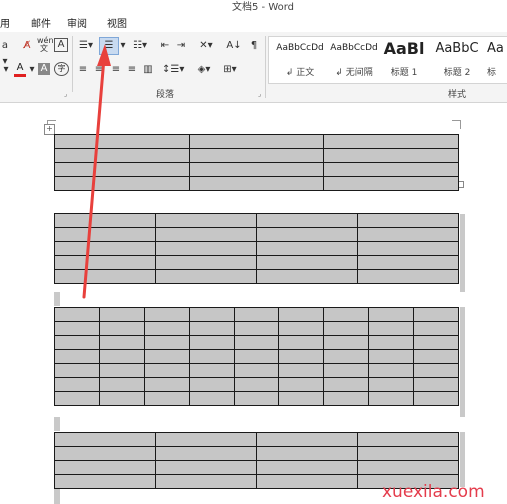 The image size is (507, 504). Describe the element at coordinates (206, 46) in the screenshot. I see `chinese-layout-icon: ✕▾` at that location.